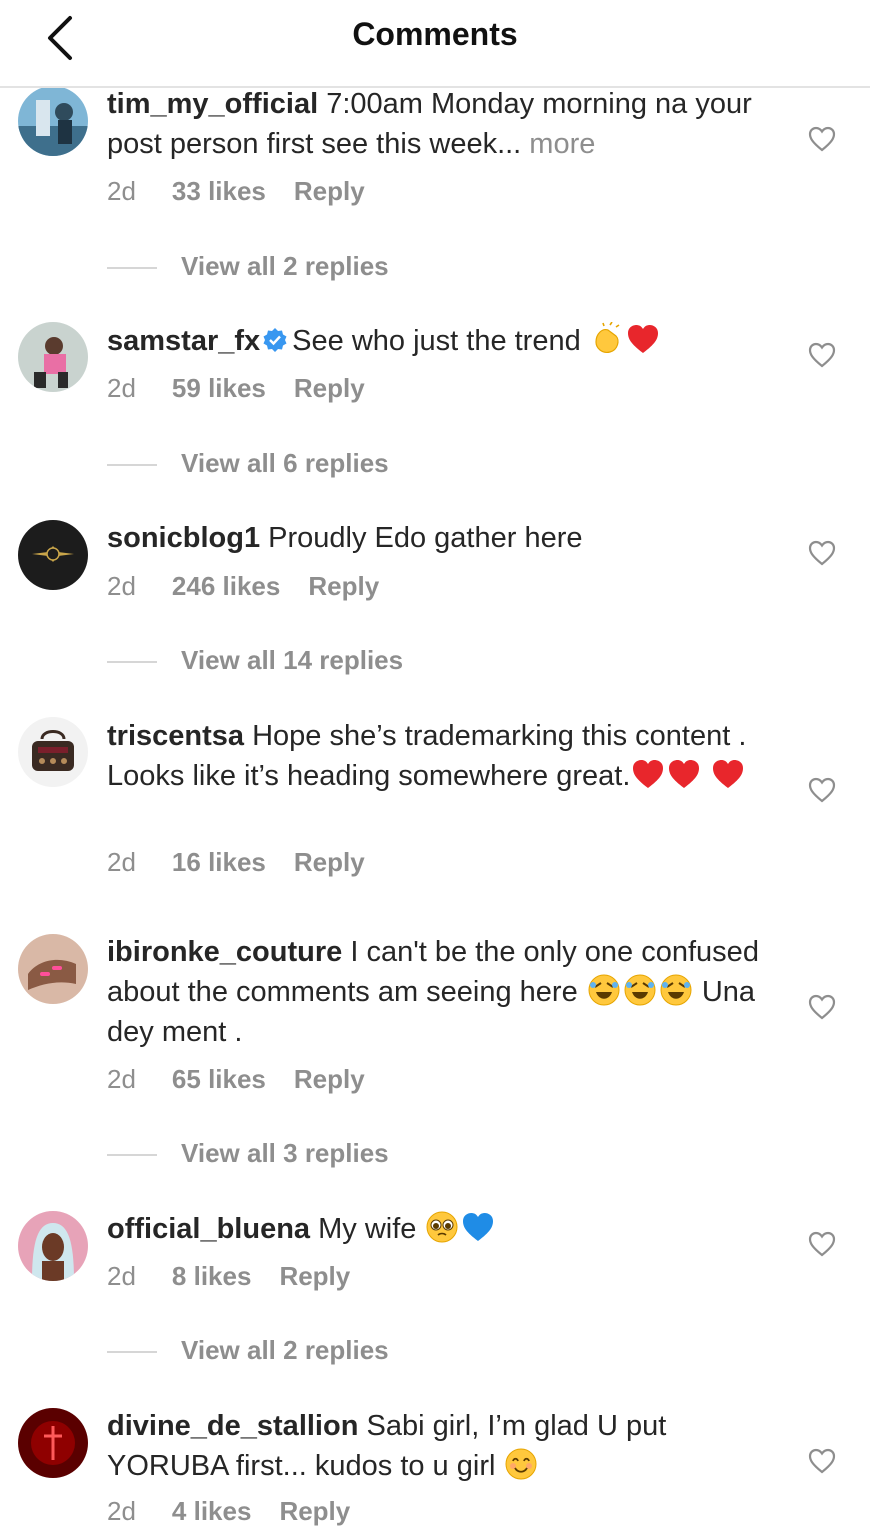 This screenshot has height=1527, width=870. Describe the element at coordinates (208, 1229) in the screenshot. I see `comment-username: official_bluena` at that location.